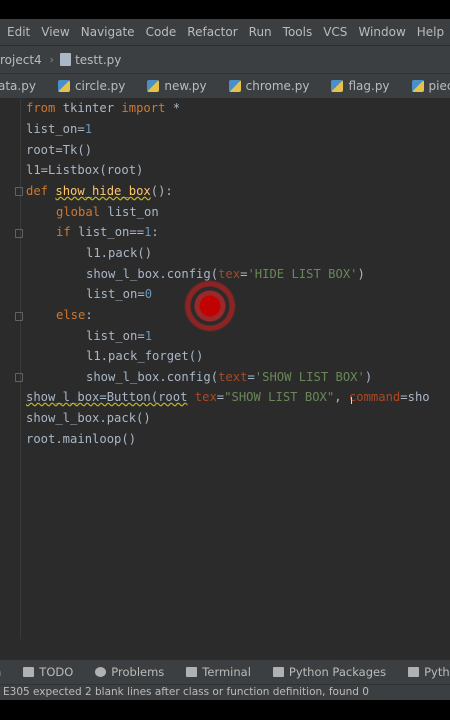 The image size is (450, 720). I want to click on code-line: l1.pack(), so click(119, 253).